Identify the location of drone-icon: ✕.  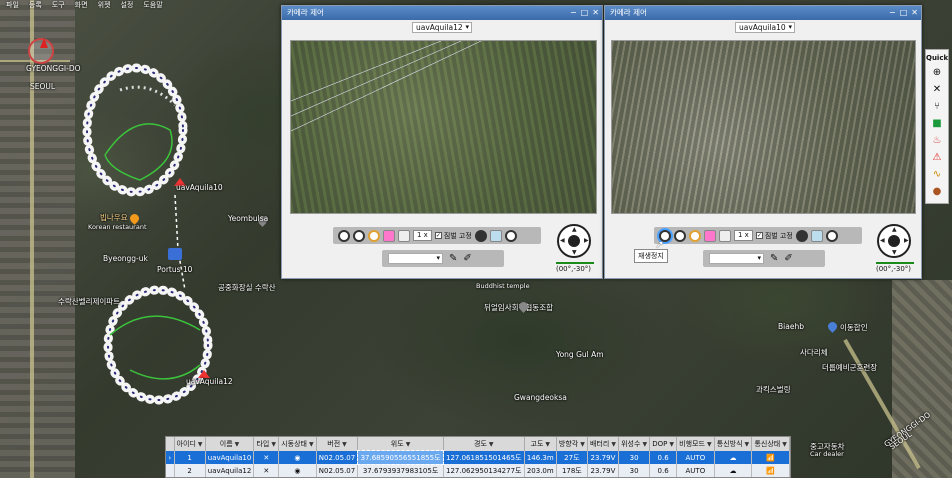
(937, 90).